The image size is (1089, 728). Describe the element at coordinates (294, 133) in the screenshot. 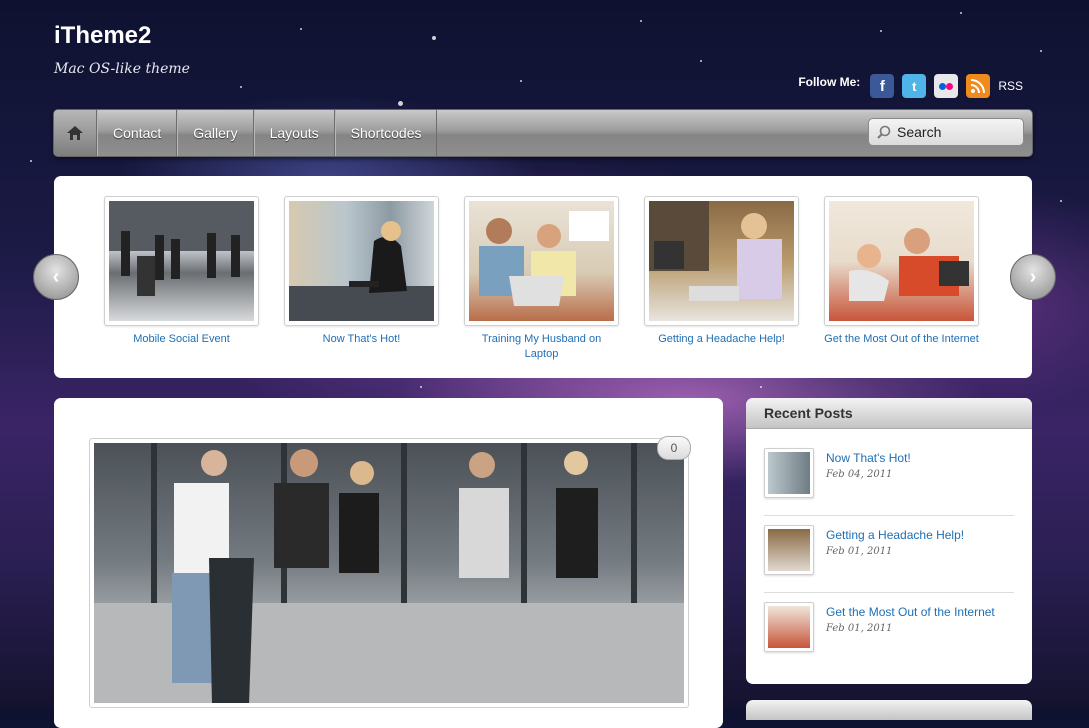

I see `nav-layouts: Layouts` at that location.